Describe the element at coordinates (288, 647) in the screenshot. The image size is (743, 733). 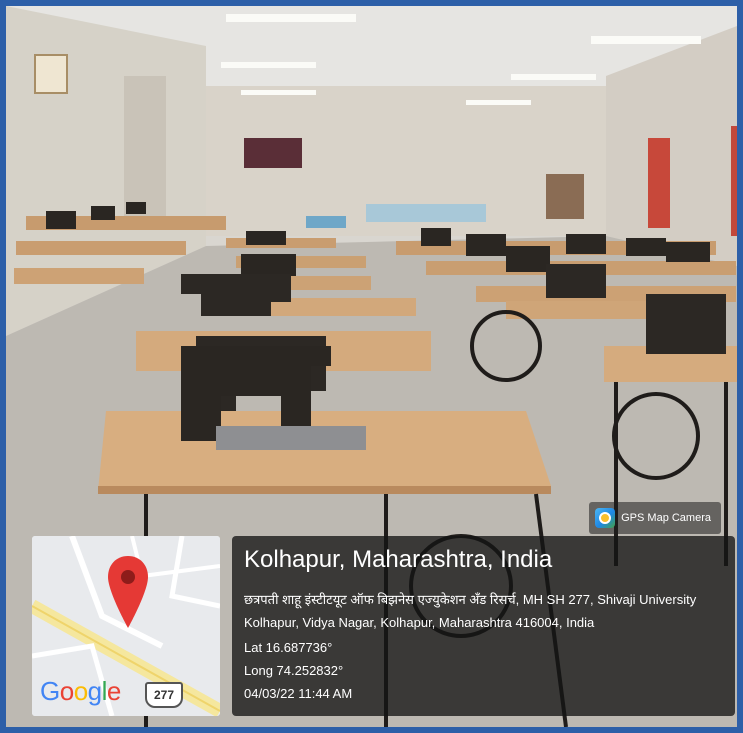
I see `latitude-text: Lat 16.687736°` at that location.